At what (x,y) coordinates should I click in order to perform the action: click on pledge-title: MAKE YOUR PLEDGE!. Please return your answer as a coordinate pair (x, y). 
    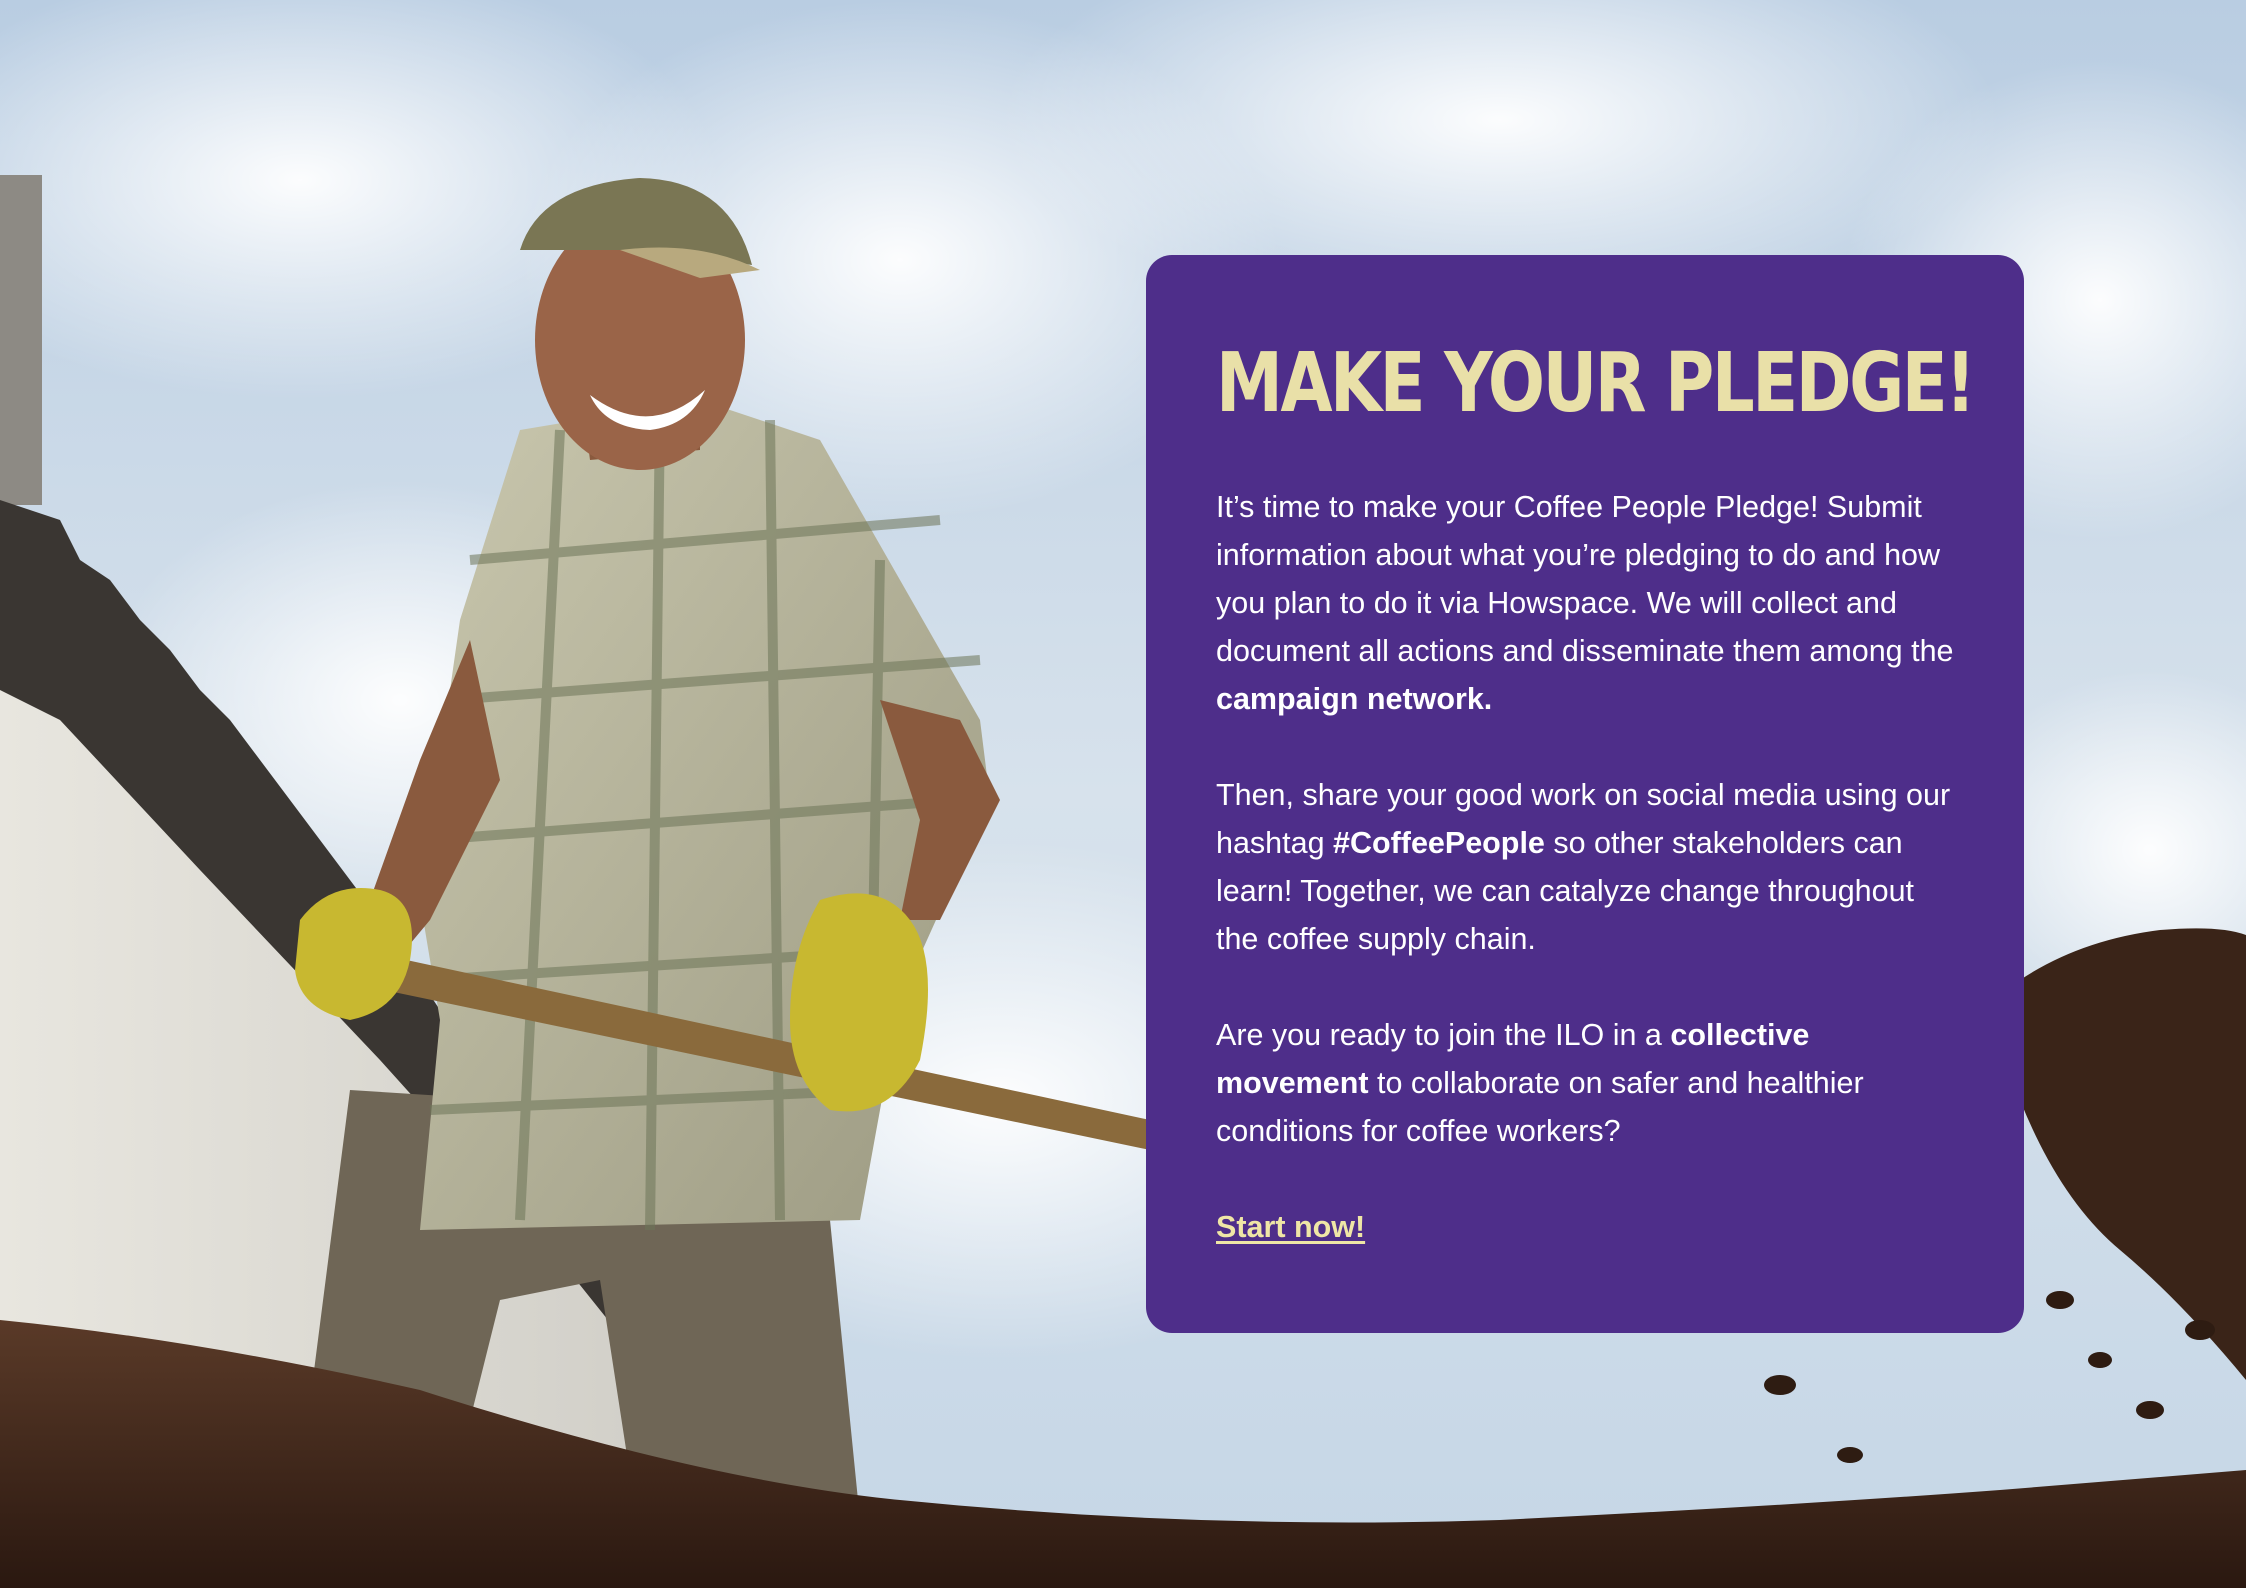
    Looking at the image, I should click on (1596, 383).